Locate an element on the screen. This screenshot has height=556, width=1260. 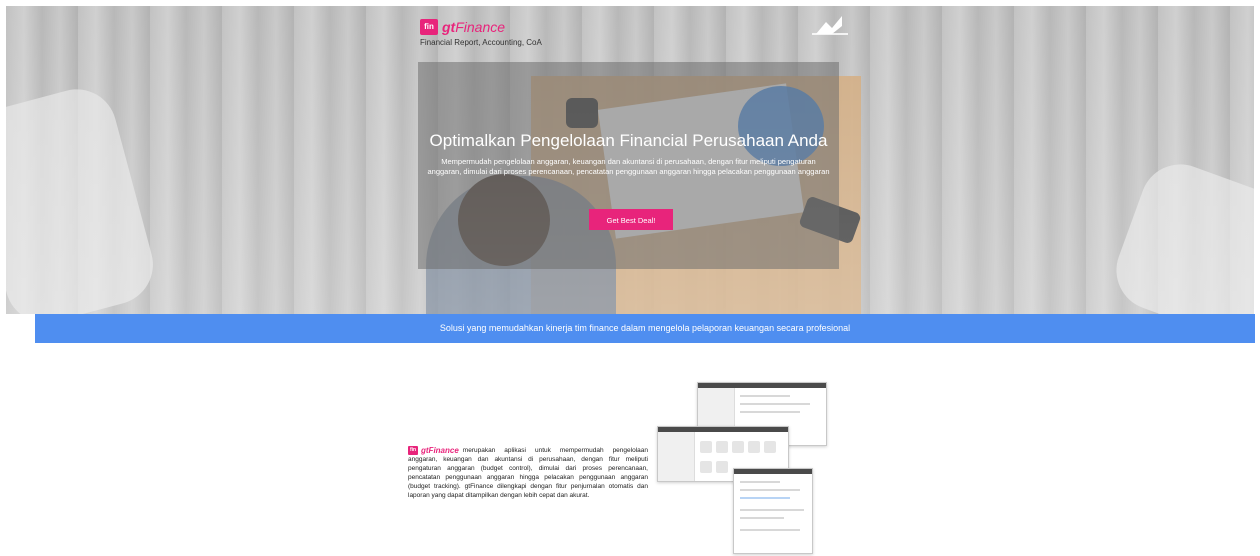
screenshot-form is located at coordinates (773, 511).